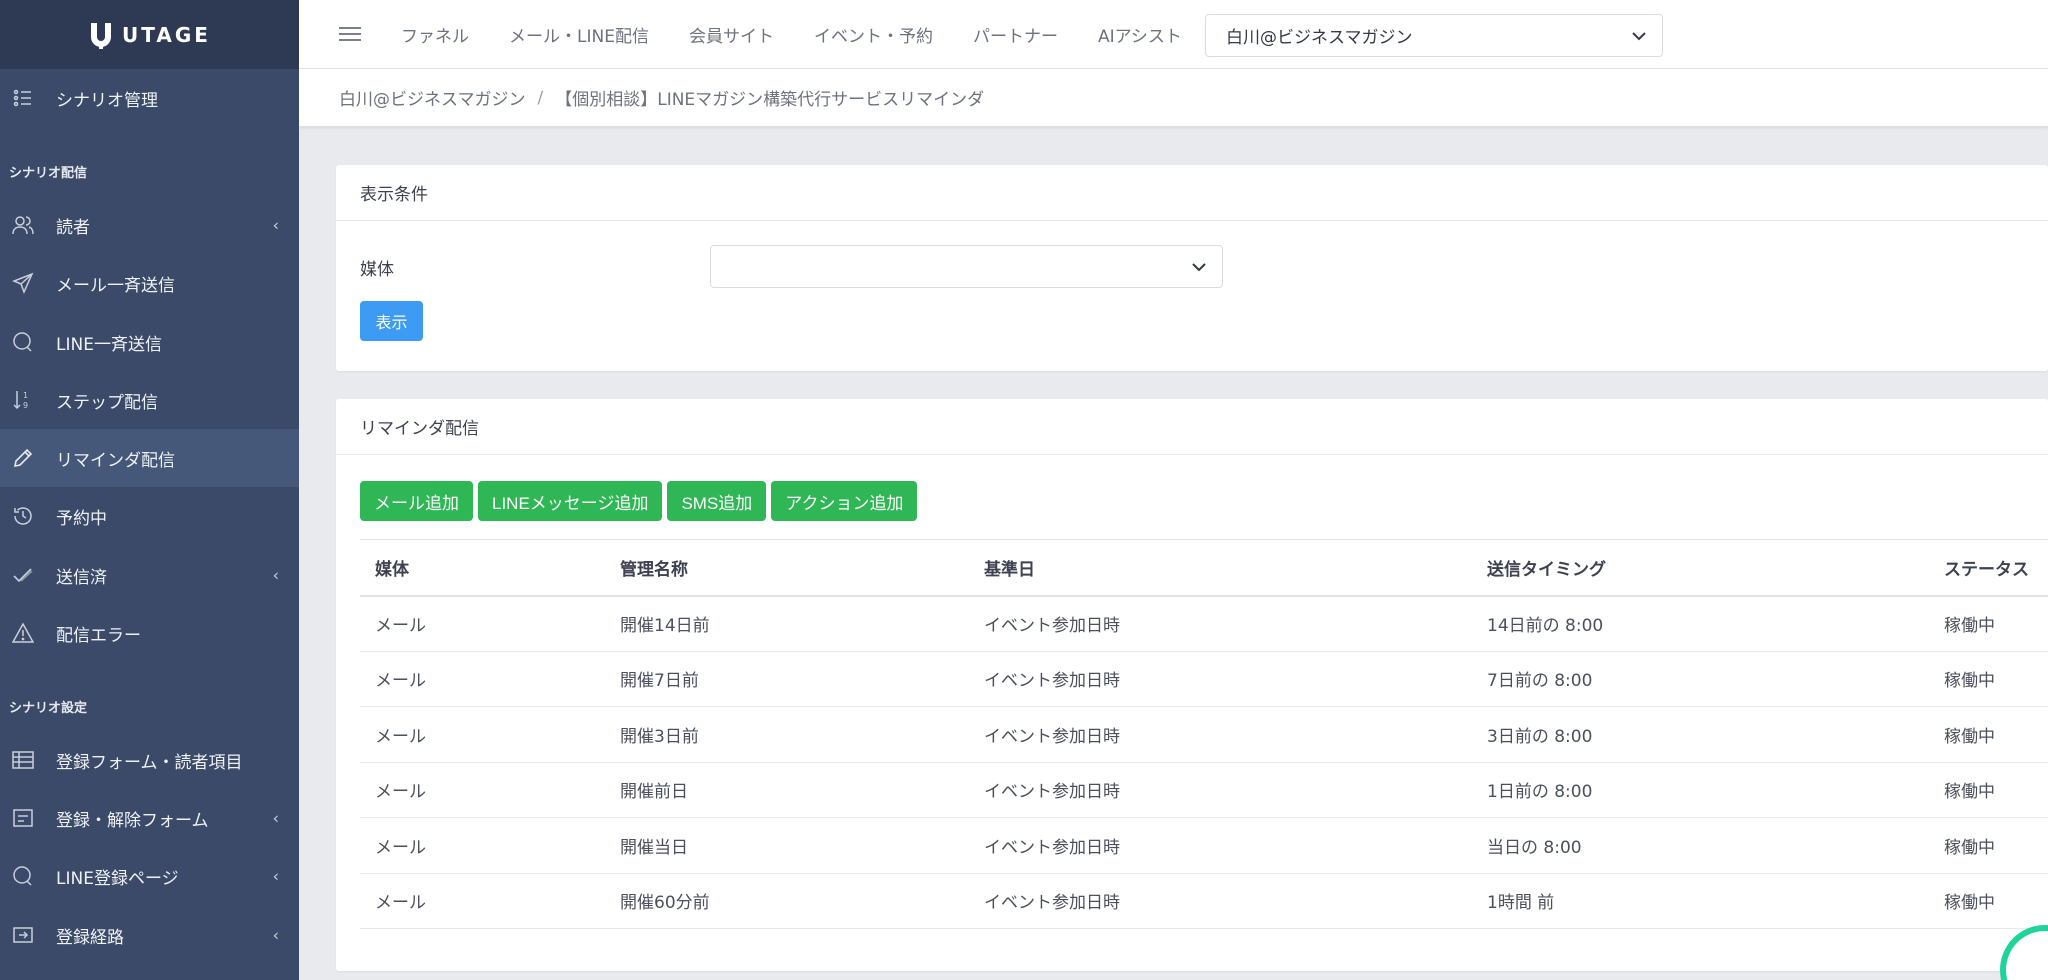 This screenshot has width=2048, height=980. What do you see at coordinates (1700, 679) in the screenshot?
I see `cell-timing: 7日前の 8:00` at bounding box center [1700, 679].